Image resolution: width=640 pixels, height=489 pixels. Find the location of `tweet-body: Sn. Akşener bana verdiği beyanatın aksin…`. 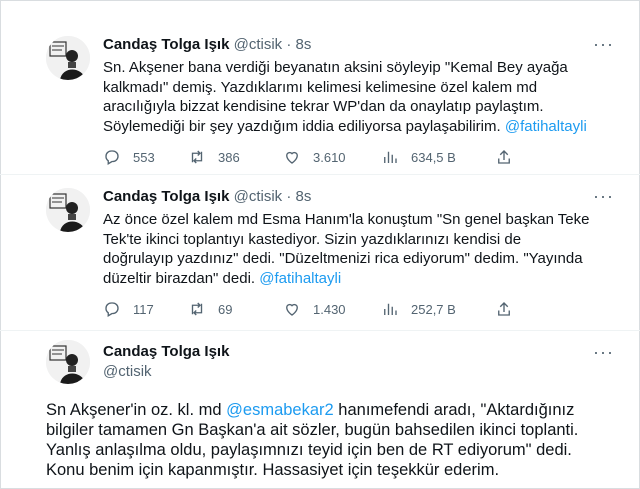

tweet-body: Sn. Akşener bana verdiği beyanatın aksin… is located at coordinates (335, 97).